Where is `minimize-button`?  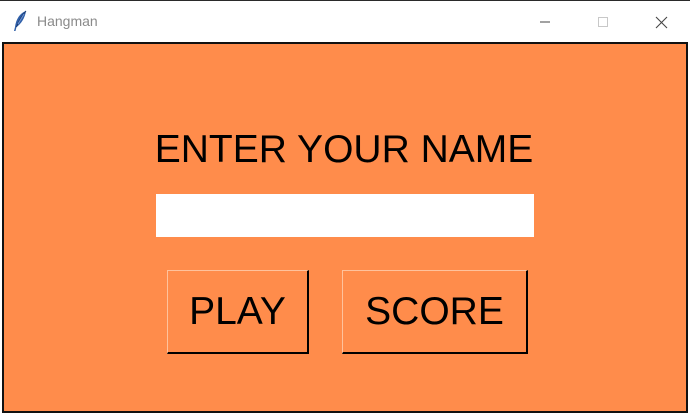
minimize-button is located at coordinates (545, 22).